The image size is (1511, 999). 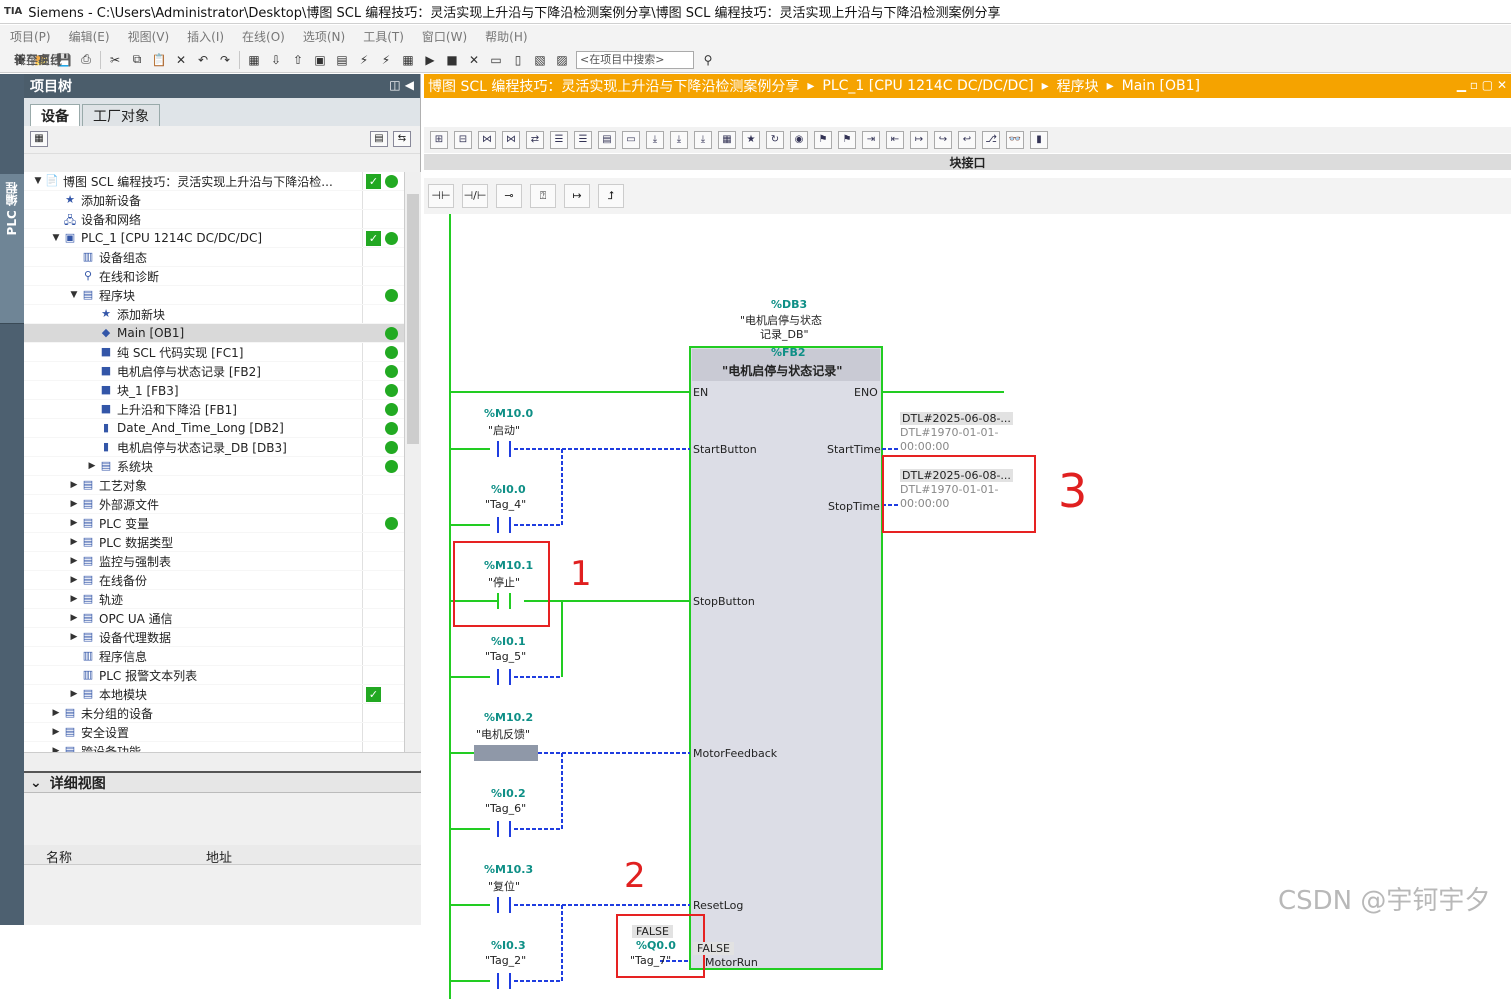 I want to click on tree-item: ▮ Date_And_Time_Long [DB2], so click(x=214, y=428).